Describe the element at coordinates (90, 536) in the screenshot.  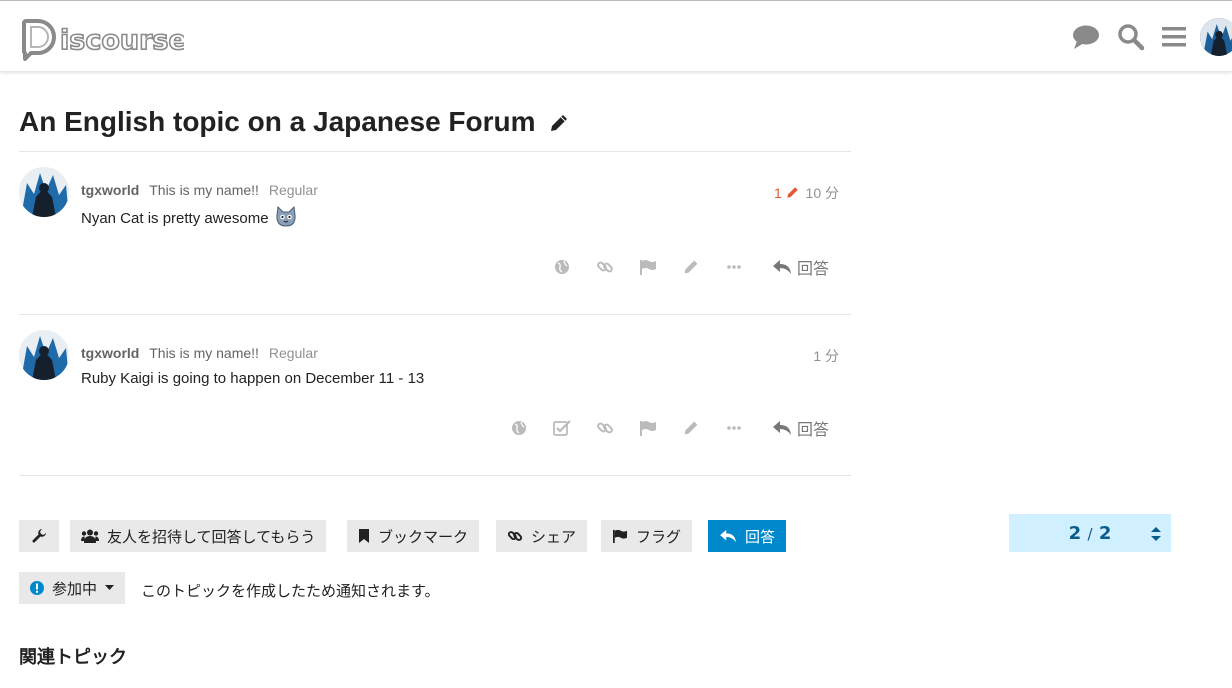
I see `users-icon` at that location.